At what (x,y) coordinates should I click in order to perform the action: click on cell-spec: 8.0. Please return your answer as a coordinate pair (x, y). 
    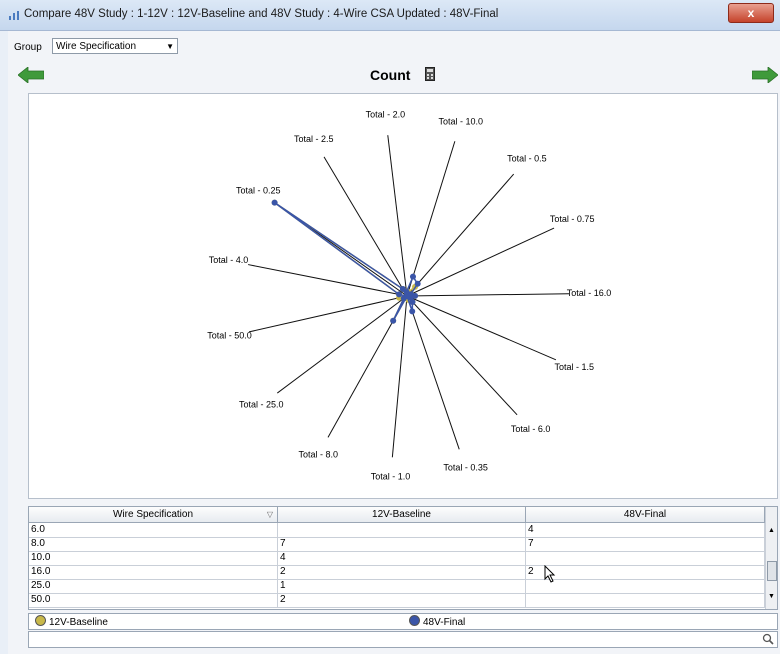
    Looking at the image, I should click on (153, 544).